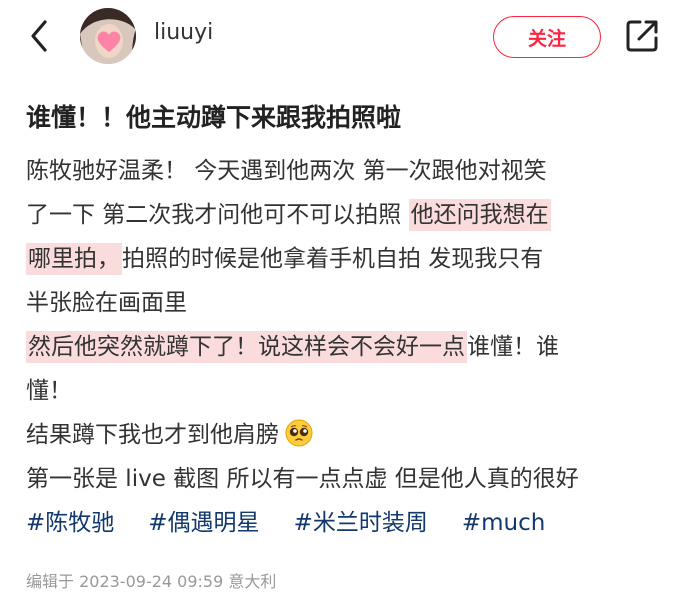 This screenshot has width=690, height=608. Describe the element at coordinates (348, 391) in the screenshot. I see `content-line: 懂！` at that location.